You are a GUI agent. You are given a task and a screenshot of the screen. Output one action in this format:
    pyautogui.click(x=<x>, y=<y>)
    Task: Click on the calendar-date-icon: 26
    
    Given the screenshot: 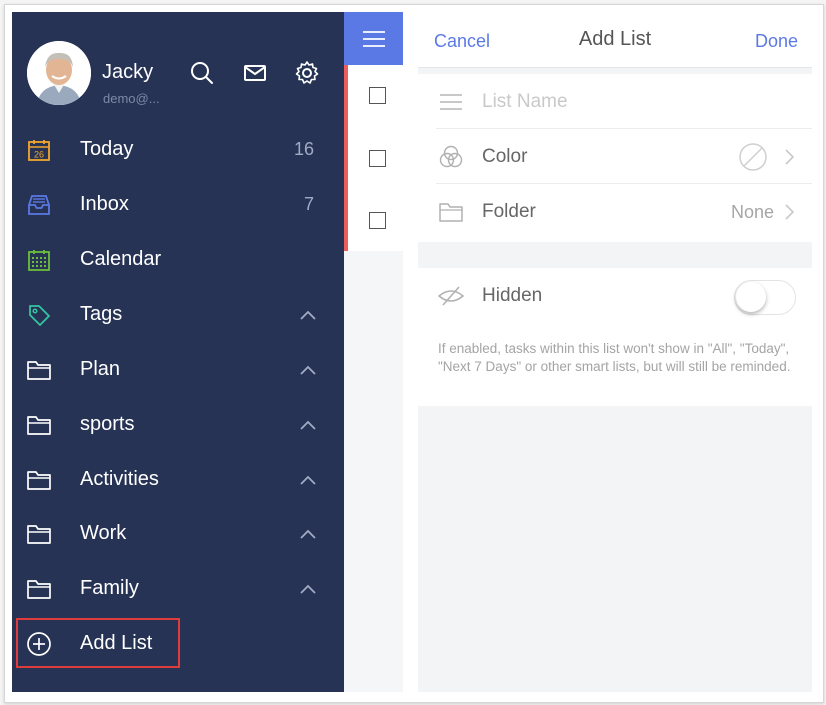 What is the action you would take?
    pyautogui.click(x=39, y=150)
    